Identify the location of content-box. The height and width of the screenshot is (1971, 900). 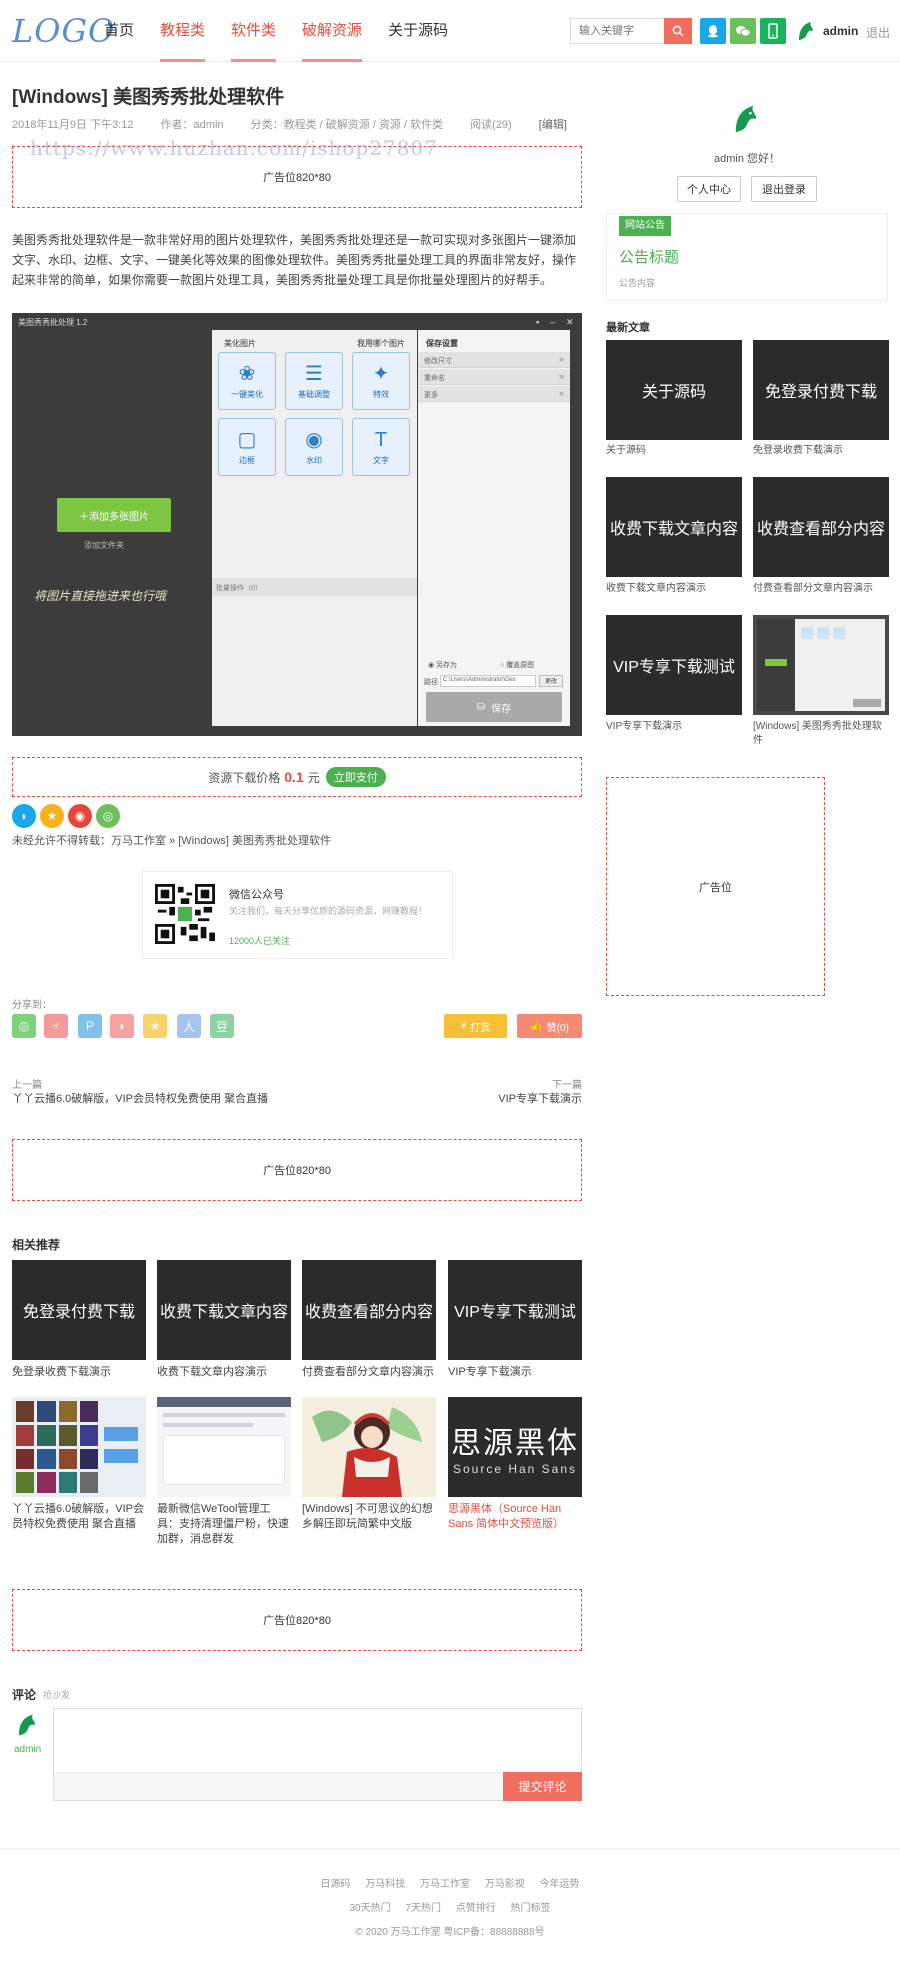
(224, 1460).